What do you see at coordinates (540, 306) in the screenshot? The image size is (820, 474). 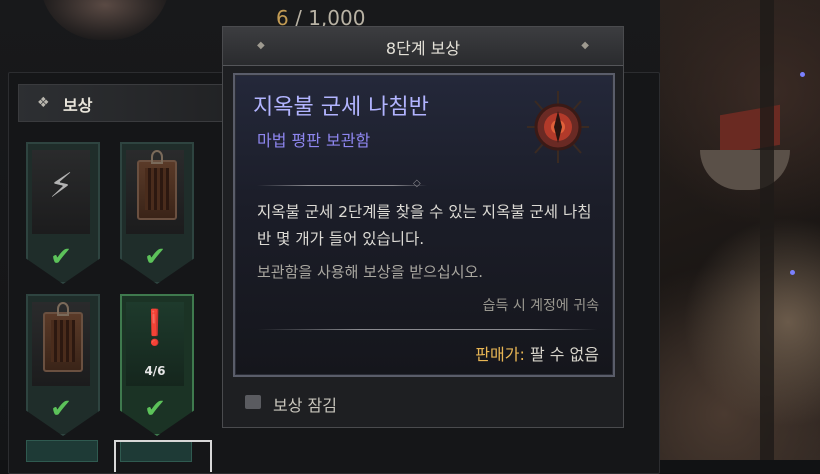 I see `account-bound-text: 습득 시 계정에 귀속` at bounding box center [540, 306].